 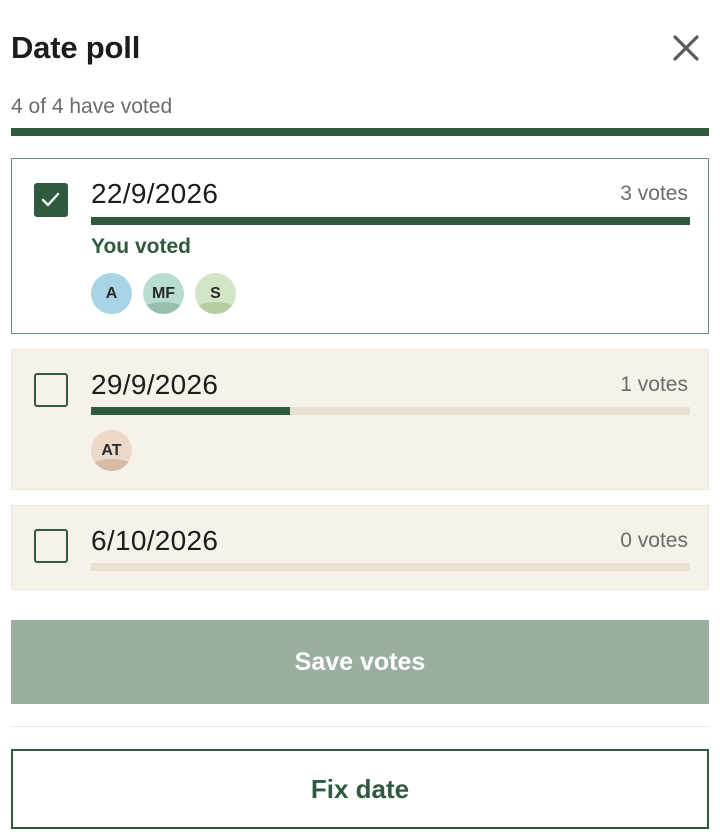 I want to click on poll-header: Date poll, so click(x=360, y=50).